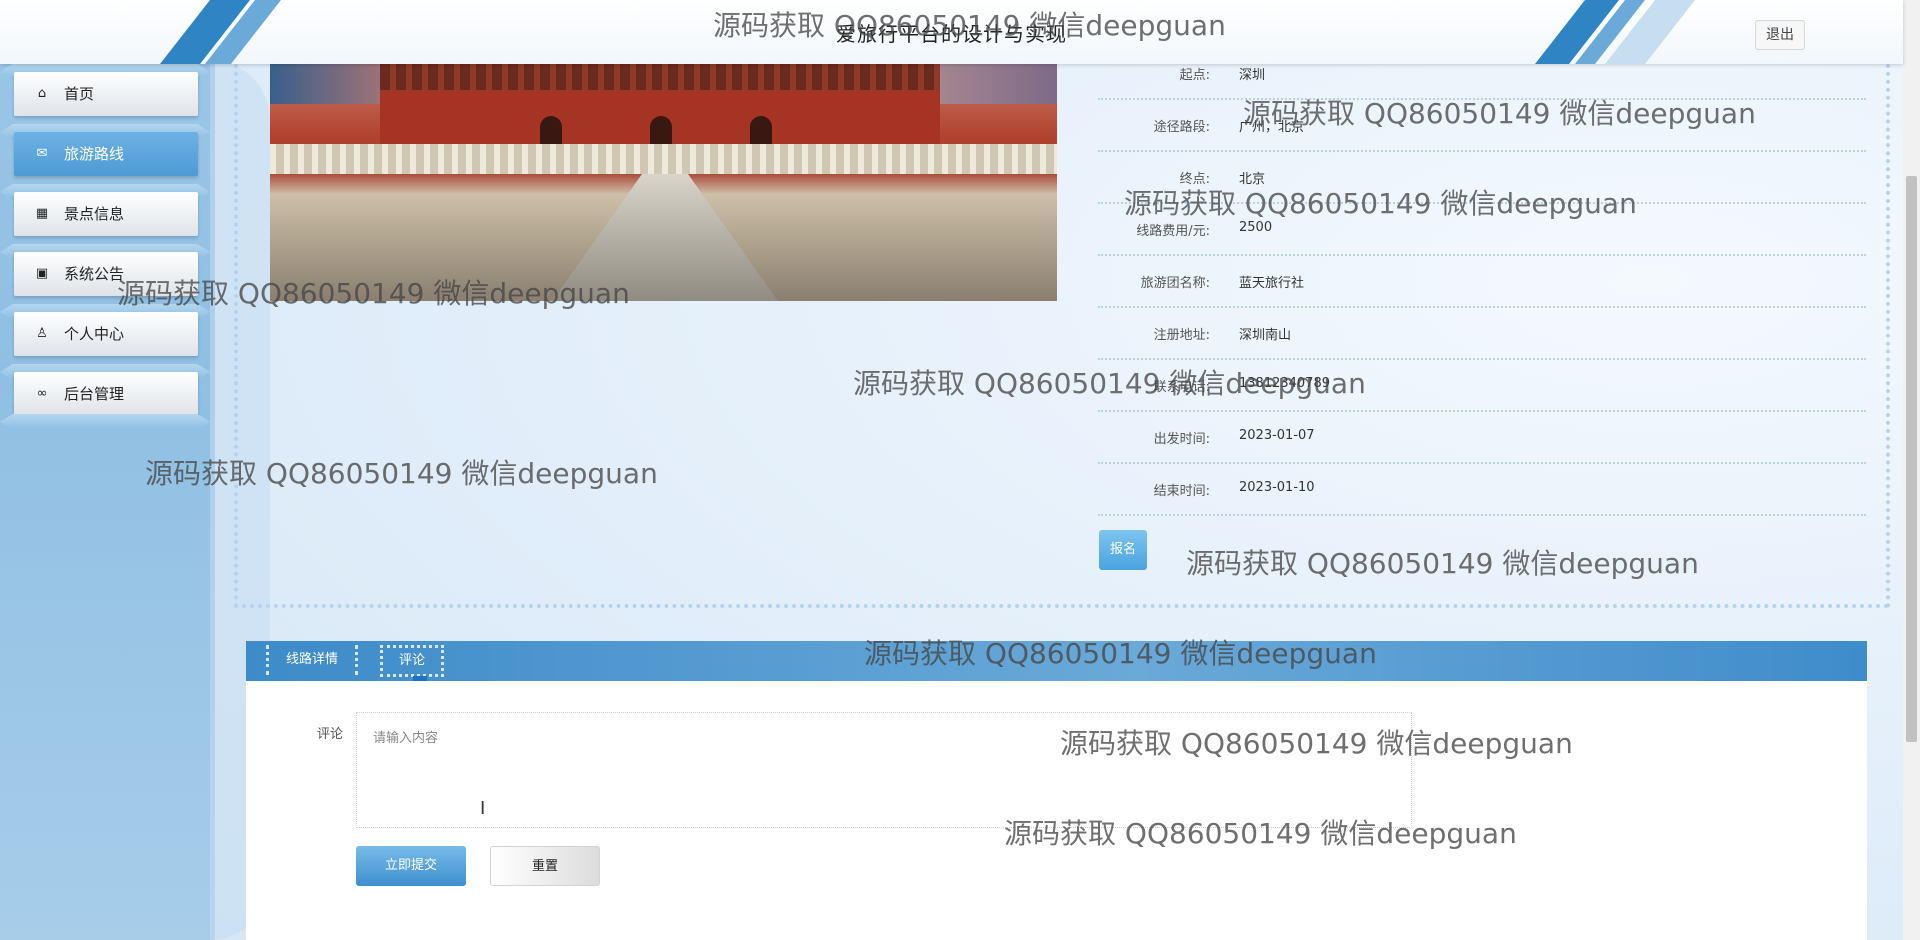  I want to click on sidebar-item-attractions: ▦ 景点信息, so click(106, 214).